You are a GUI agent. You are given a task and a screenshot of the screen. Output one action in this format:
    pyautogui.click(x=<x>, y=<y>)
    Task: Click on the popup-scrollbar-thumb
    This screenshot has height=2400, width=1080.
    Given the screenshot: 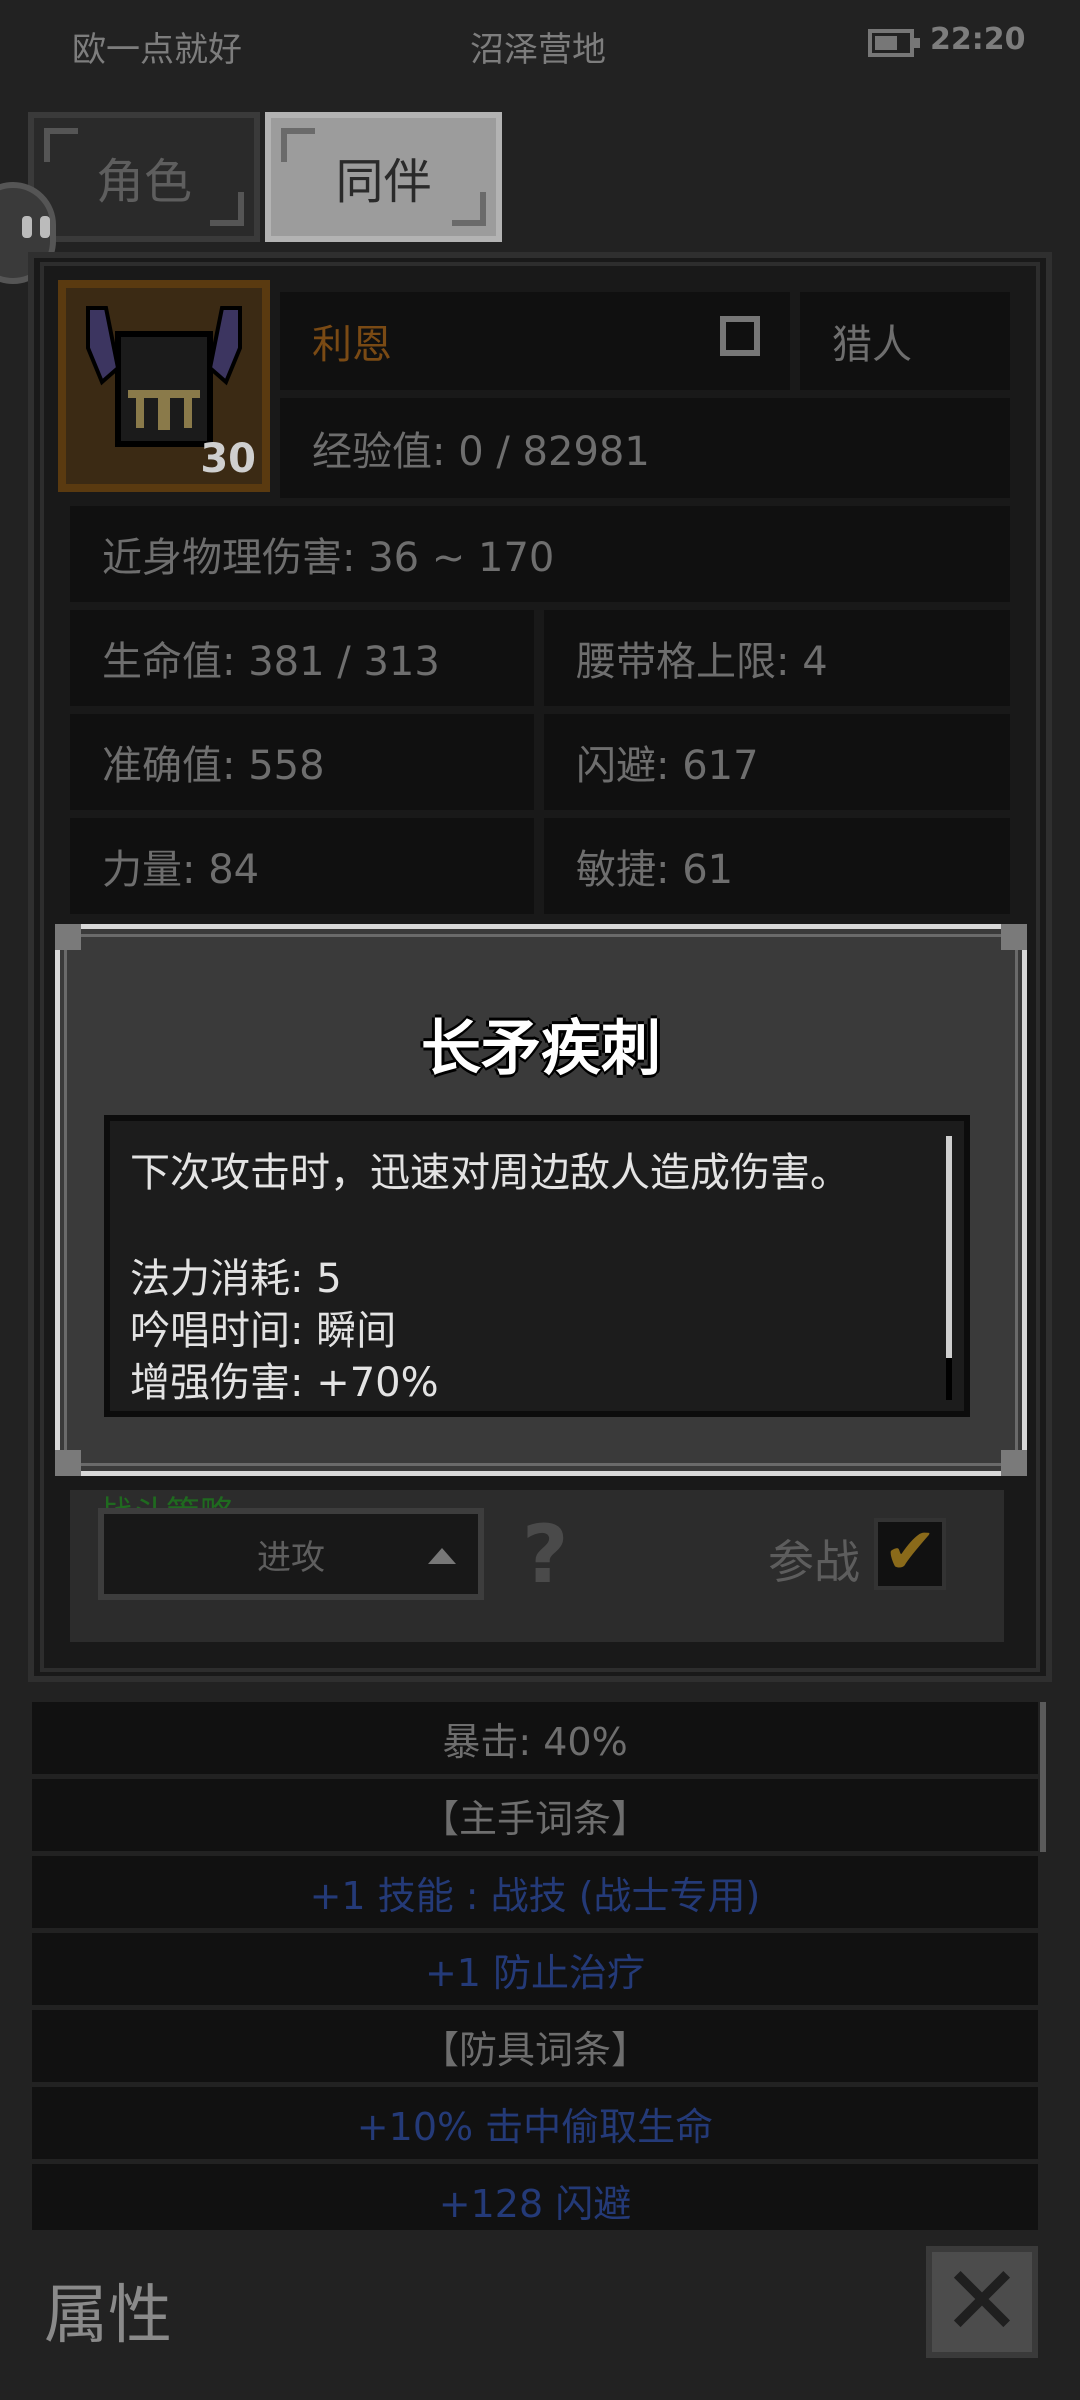 What is the action you would take?
    pyautogui.click(x=949, y=1247)
    